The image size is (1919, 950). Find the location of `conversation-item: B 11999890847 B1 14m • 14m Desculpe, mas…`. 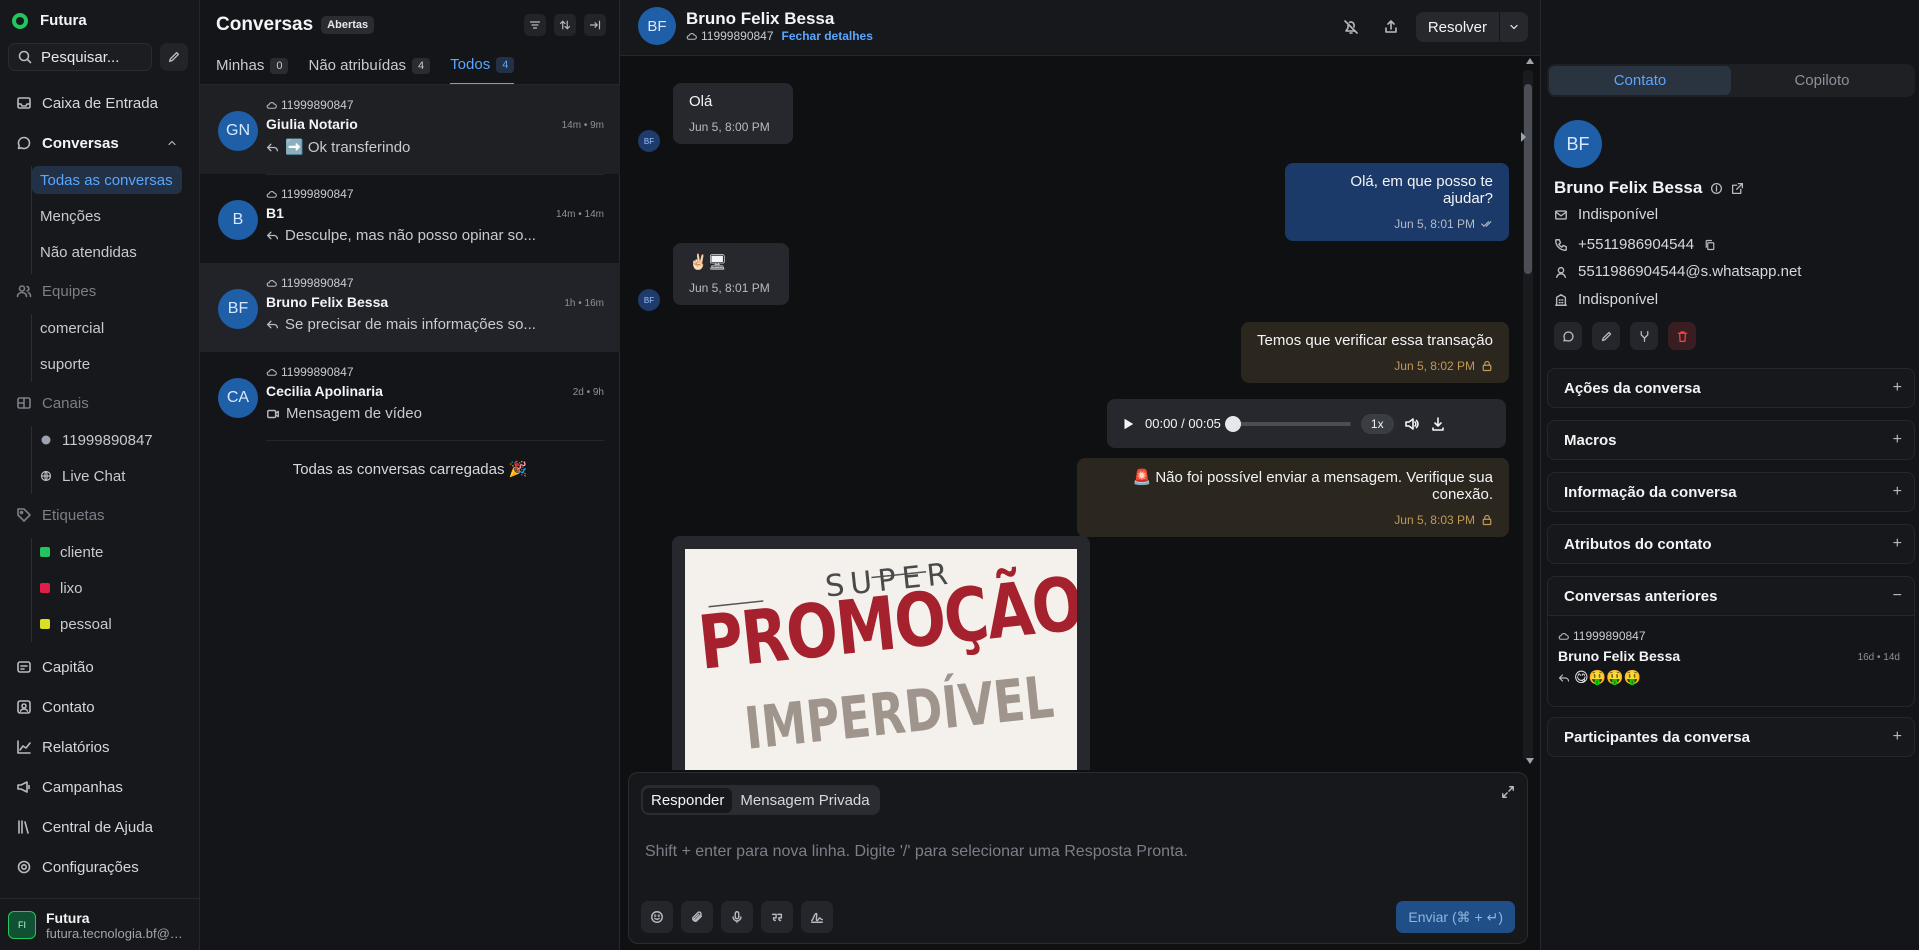

conversation-item: B 11999890847 B1 14m • 14m Desculpe, mas… is located at coordinates (410, 218).